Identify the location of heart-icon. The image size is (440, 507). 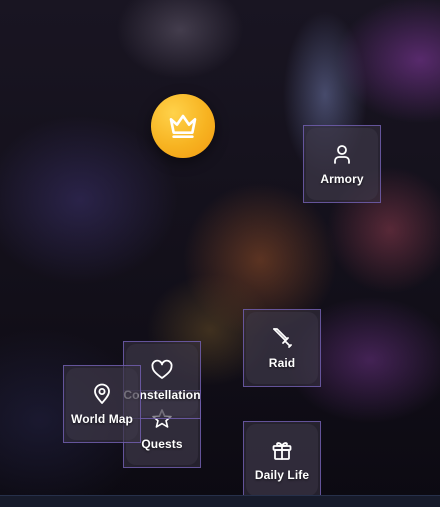
(162, 370).